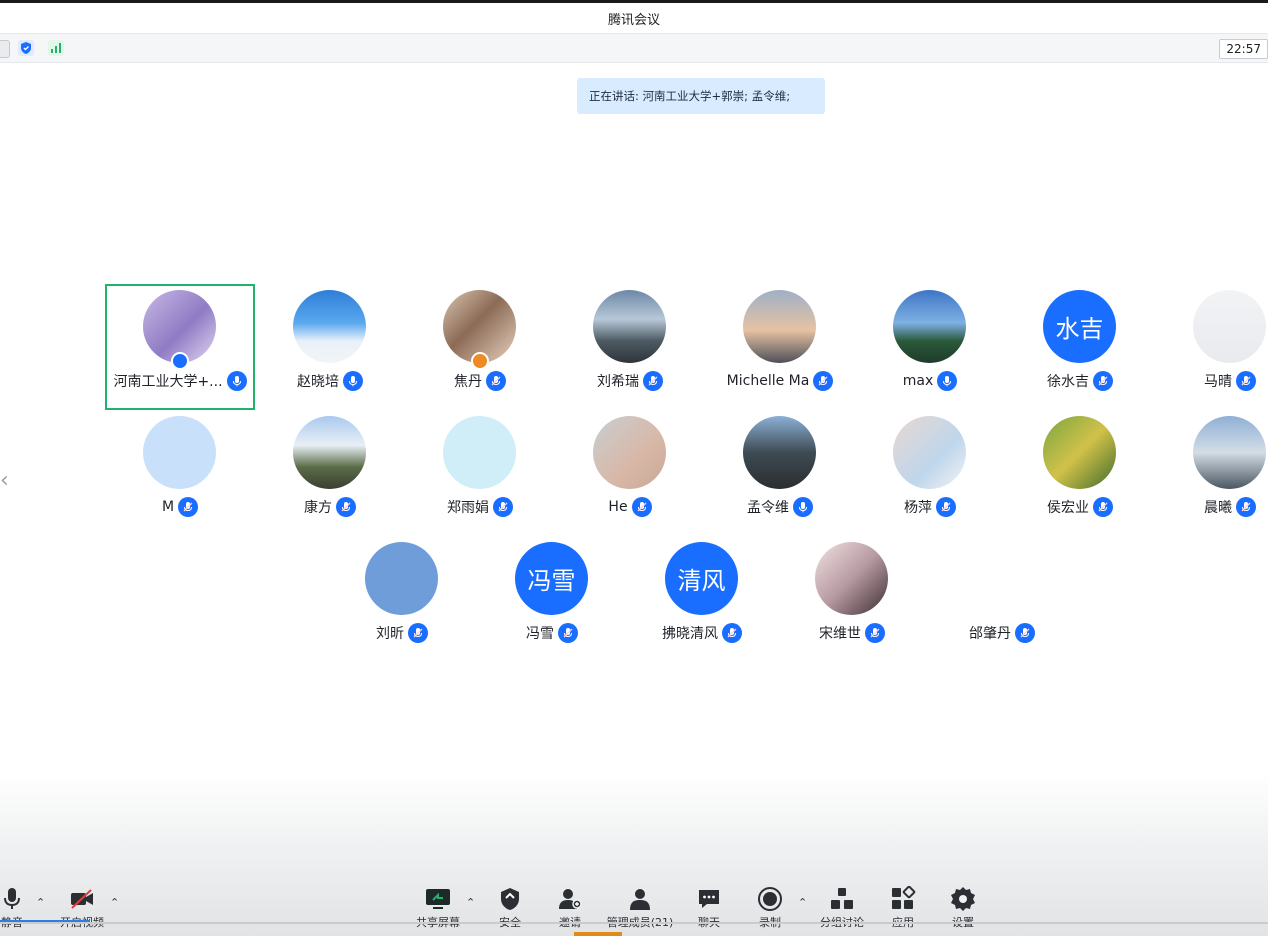 The height and width of the screenshot is (936, 1268). What do you see at coordinates (480, 347) in the screenshot?
I see `participant-tile: 焦丹` at bounding box center [480, 347].